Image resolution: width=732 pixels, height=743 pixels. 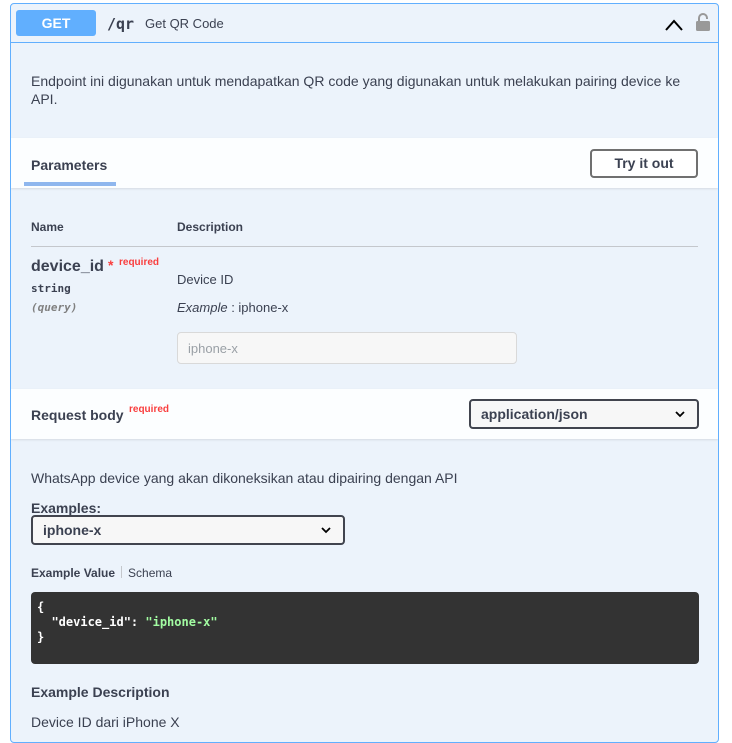 I want to click on example-code-block: { "device_id": "iphone-x" }, so click(x=365, y=628).